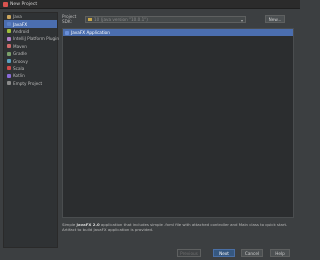 Image resolution: width=320 pixels, height=260 pixels. I want to click on window-title: New Project, so click(24, 4).